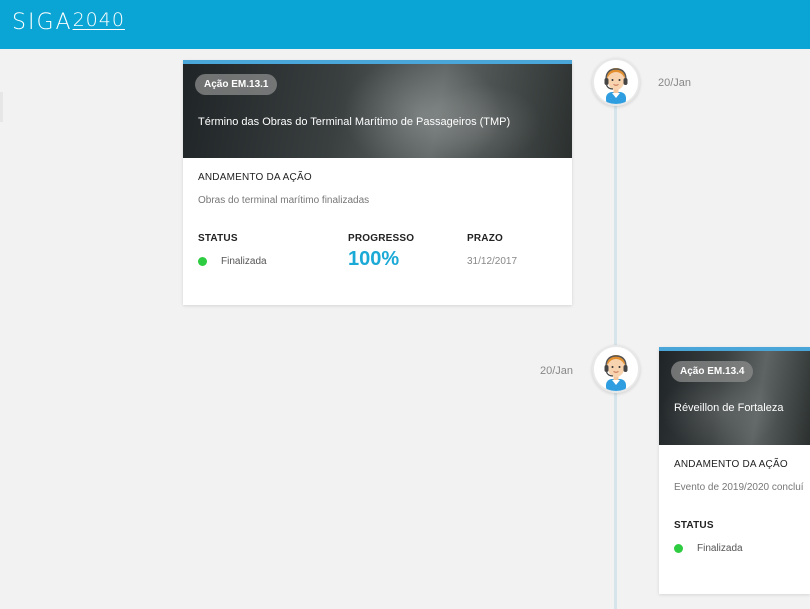 Image resolution: width=810 pixels, height=609 pixels. Describe the element at coordinates (615, 334) in the screenshot. I see `timeline-line` at that location.